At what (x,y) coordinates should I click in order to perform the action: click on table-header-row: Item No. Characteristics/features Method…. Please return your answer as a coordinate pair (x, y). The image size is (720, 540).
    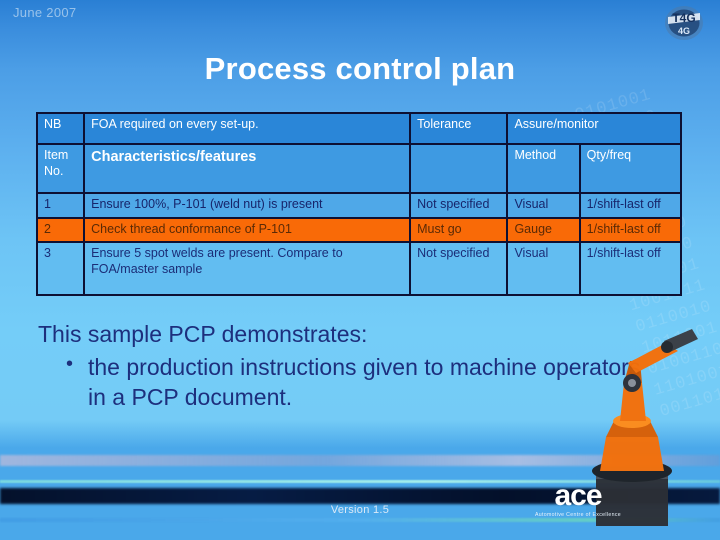
    Looking at the image, I should click on (359, 168).